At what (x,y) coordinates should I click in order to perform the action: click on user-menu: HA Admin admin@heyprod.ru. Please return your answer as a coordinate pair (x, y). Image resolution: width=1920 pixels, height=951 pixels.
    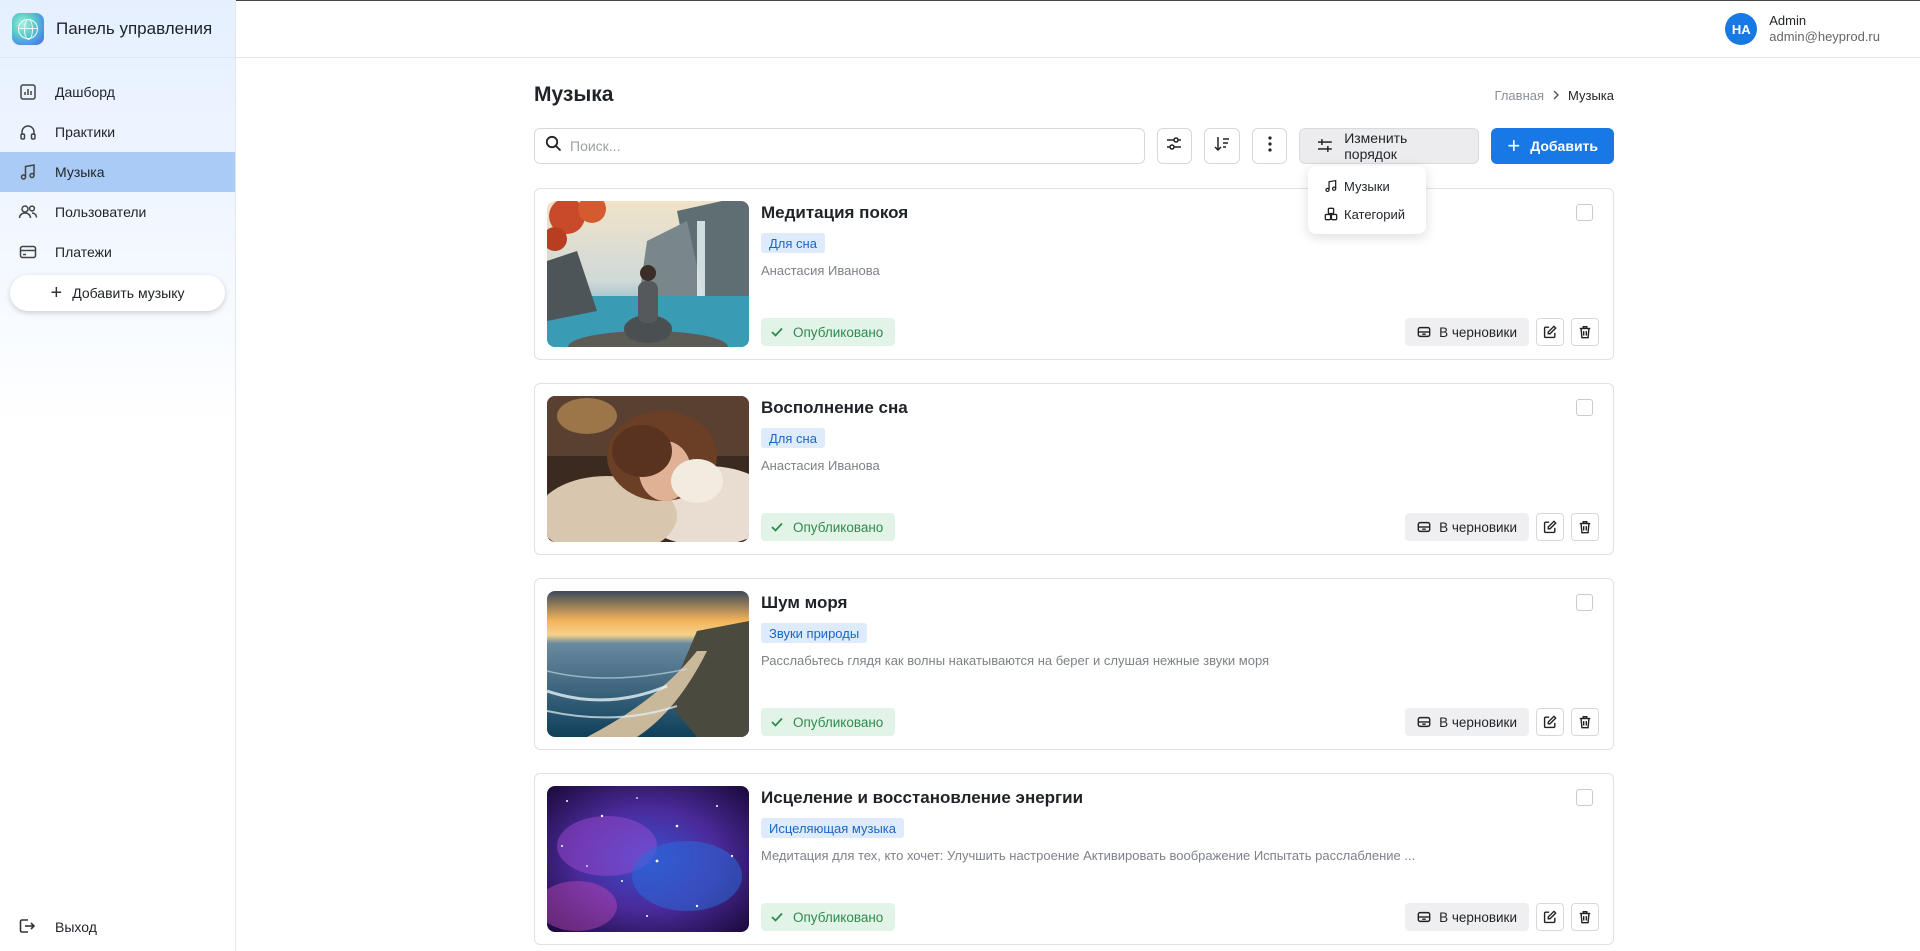
    Looking at the image, I should click on (1802, 29).